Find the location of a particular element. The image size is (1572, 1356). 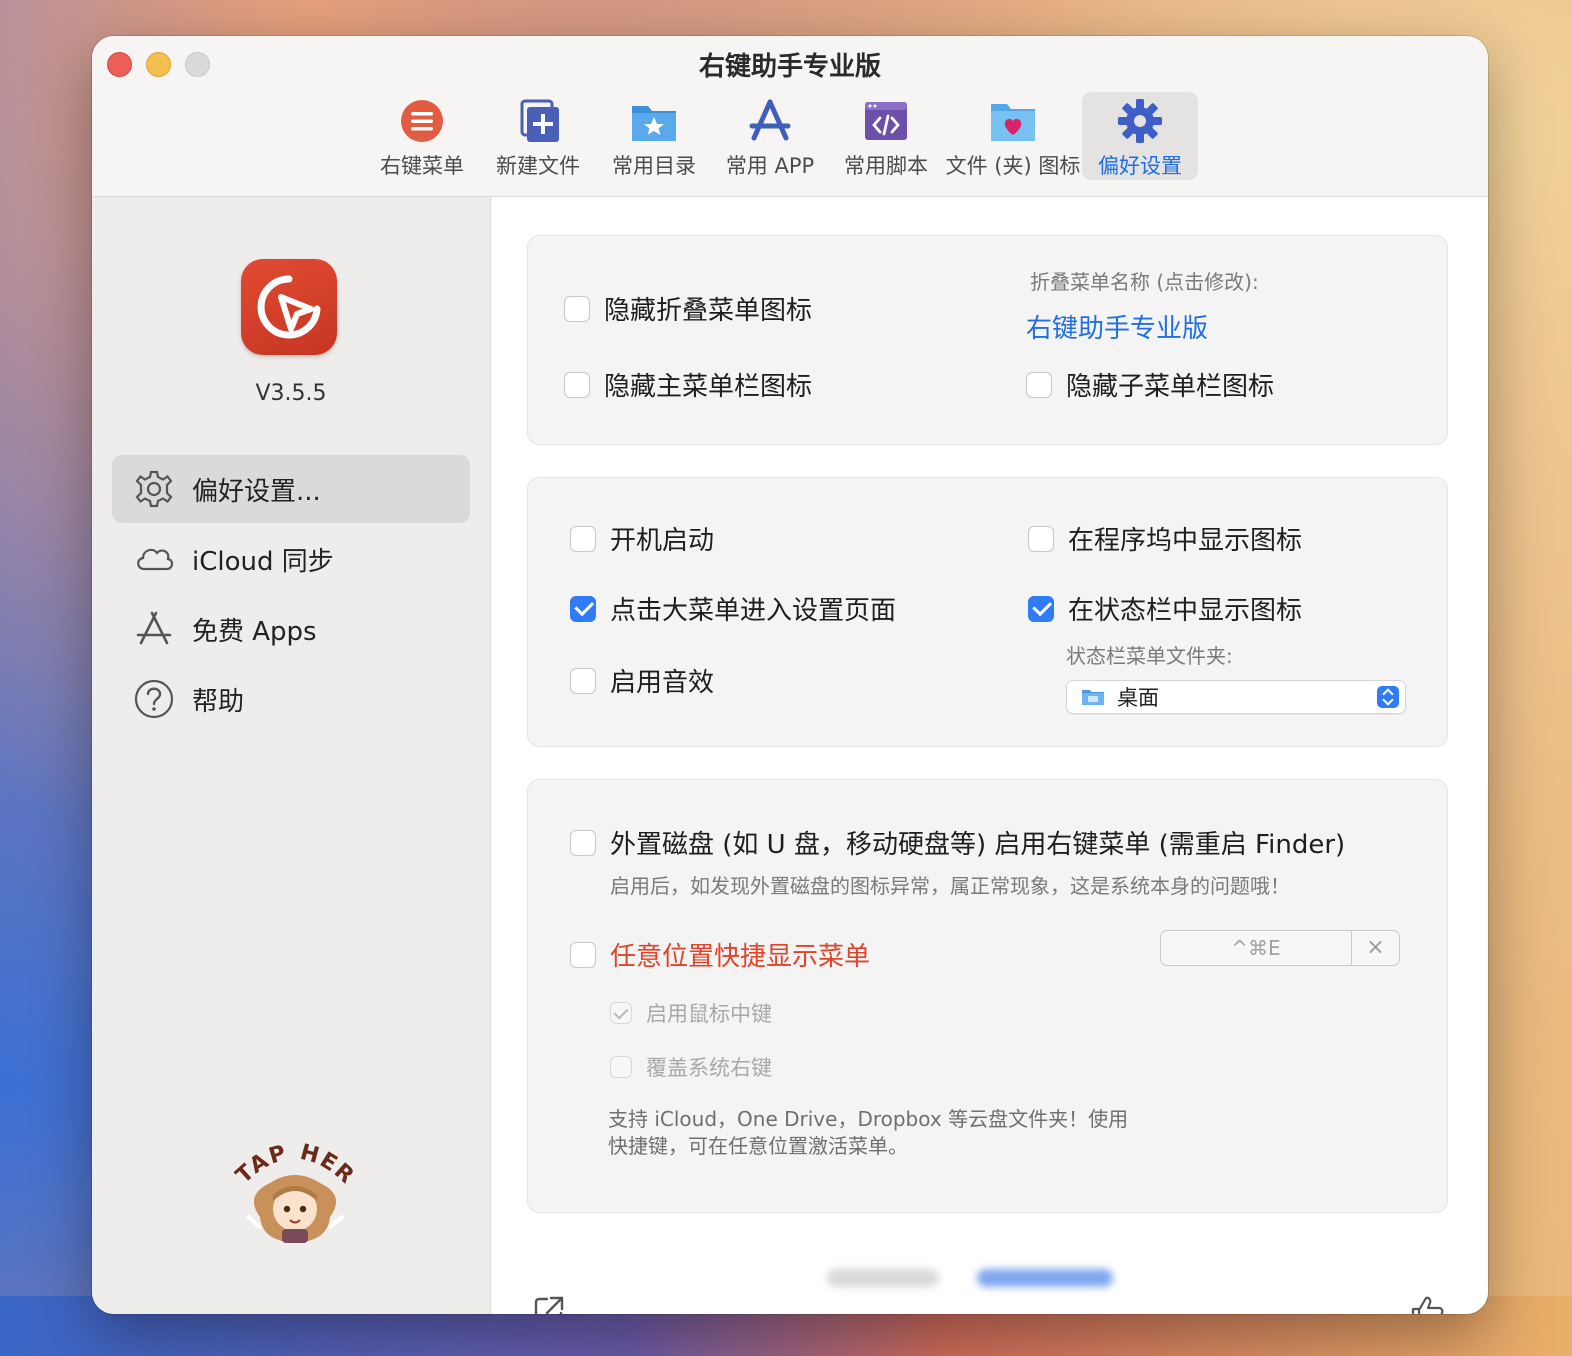

tab-preferences: 偏好设置 is located at coordinates (1140, 136).